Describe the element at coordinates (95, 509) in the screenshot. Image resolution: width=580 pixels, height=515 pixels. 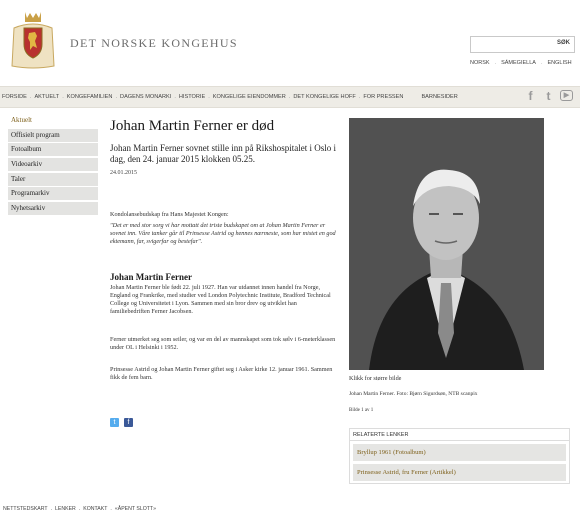
I see `footer-link-kontakt: KONTAKT` at that location.